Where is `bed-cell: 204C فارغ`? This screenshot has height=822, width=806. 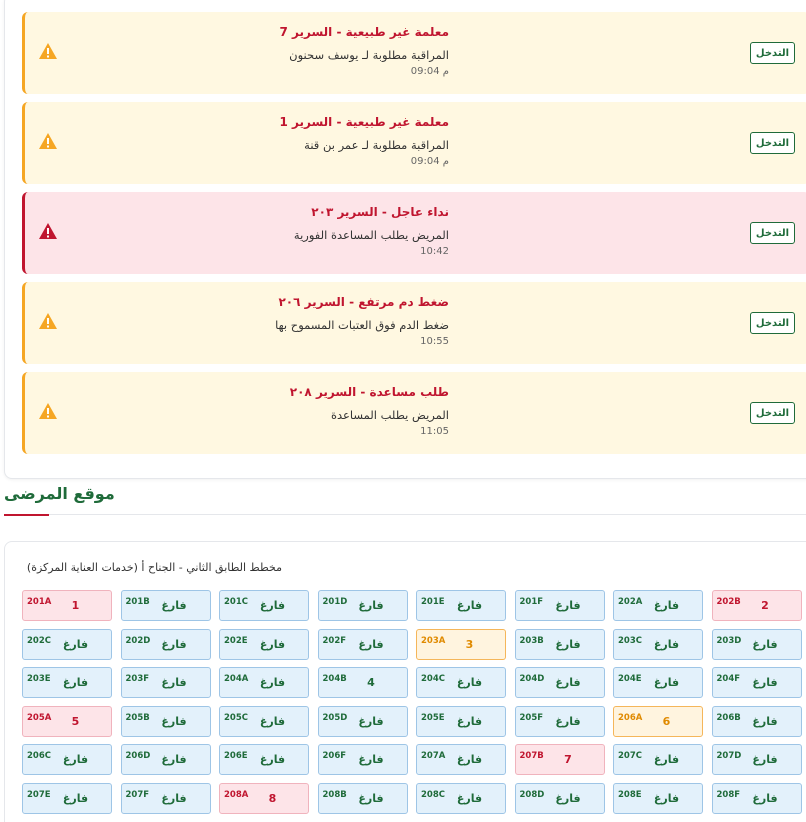 bed-cell: 204C فارغ is located at coordinates (461, 682).